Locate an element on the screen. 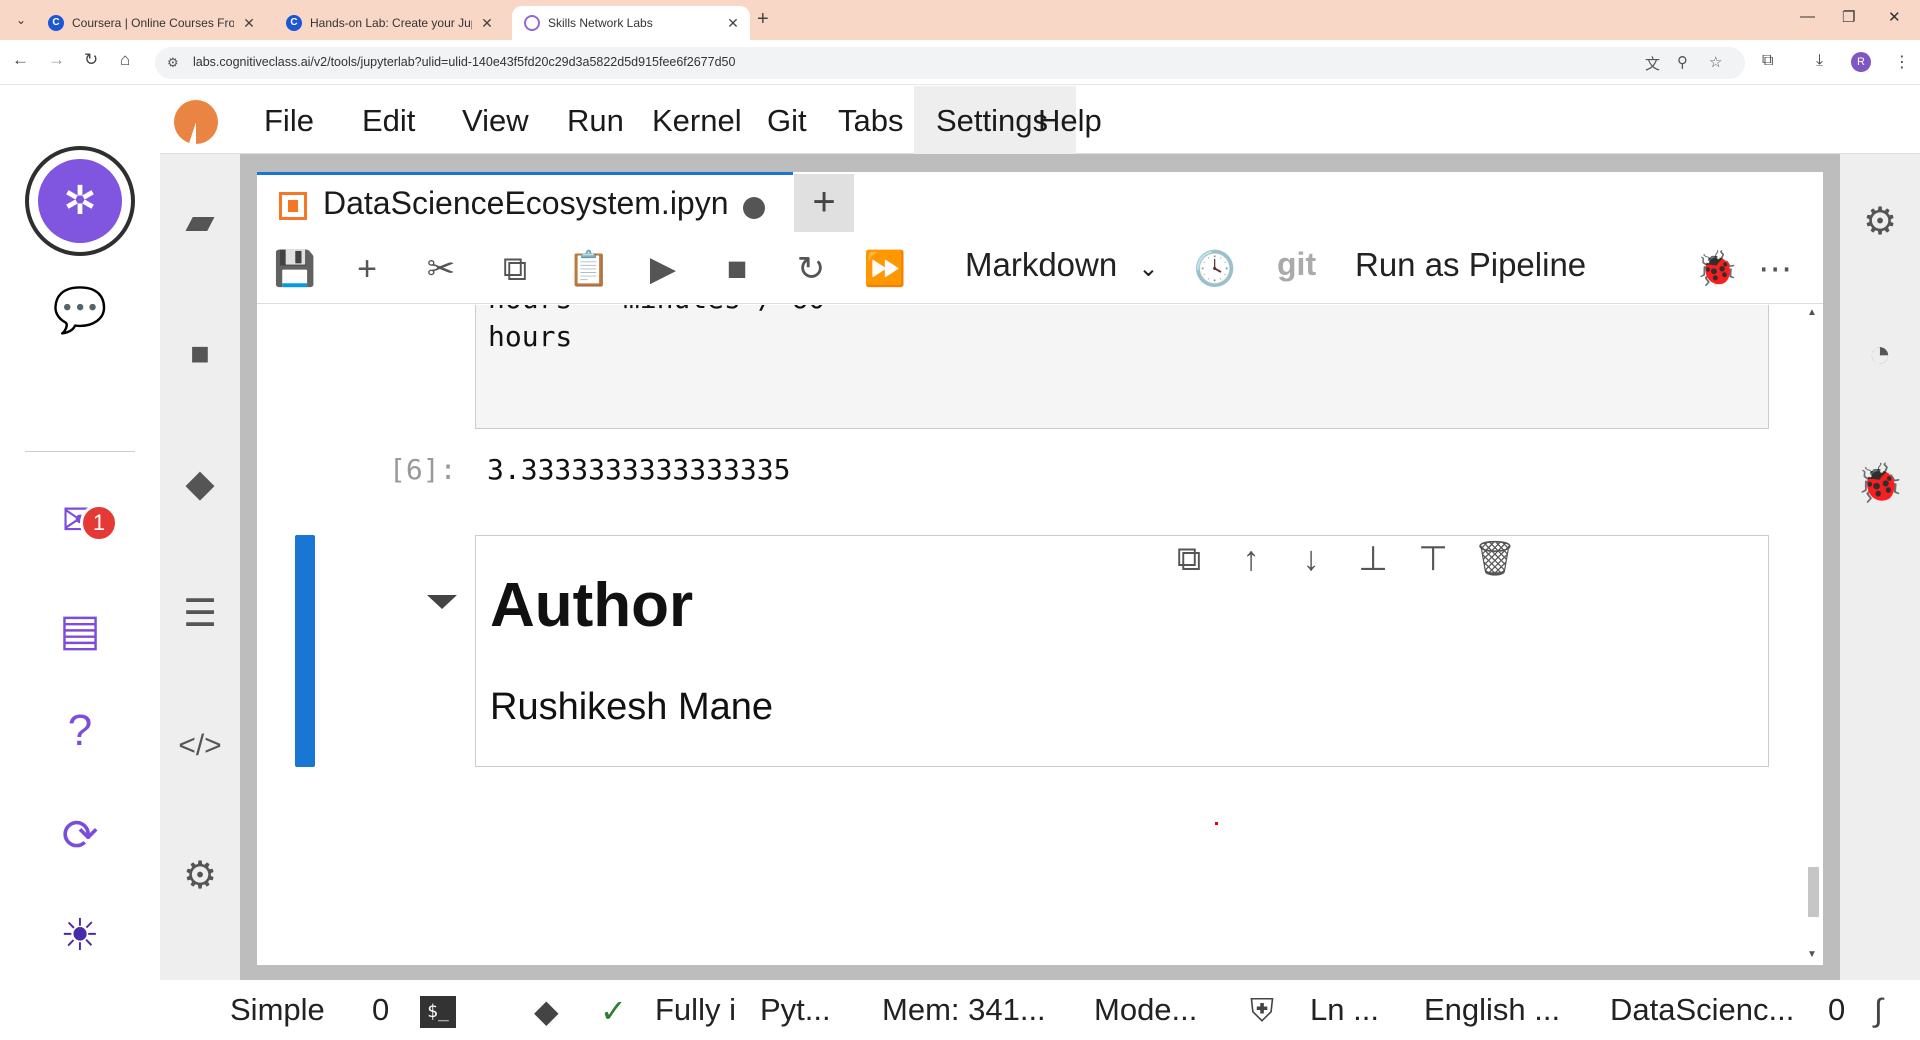 This screenshot has width=1920, height=1040. browser-tab-title: Hands-on Lab: Create your Jup is located at coordinates (391, 23).